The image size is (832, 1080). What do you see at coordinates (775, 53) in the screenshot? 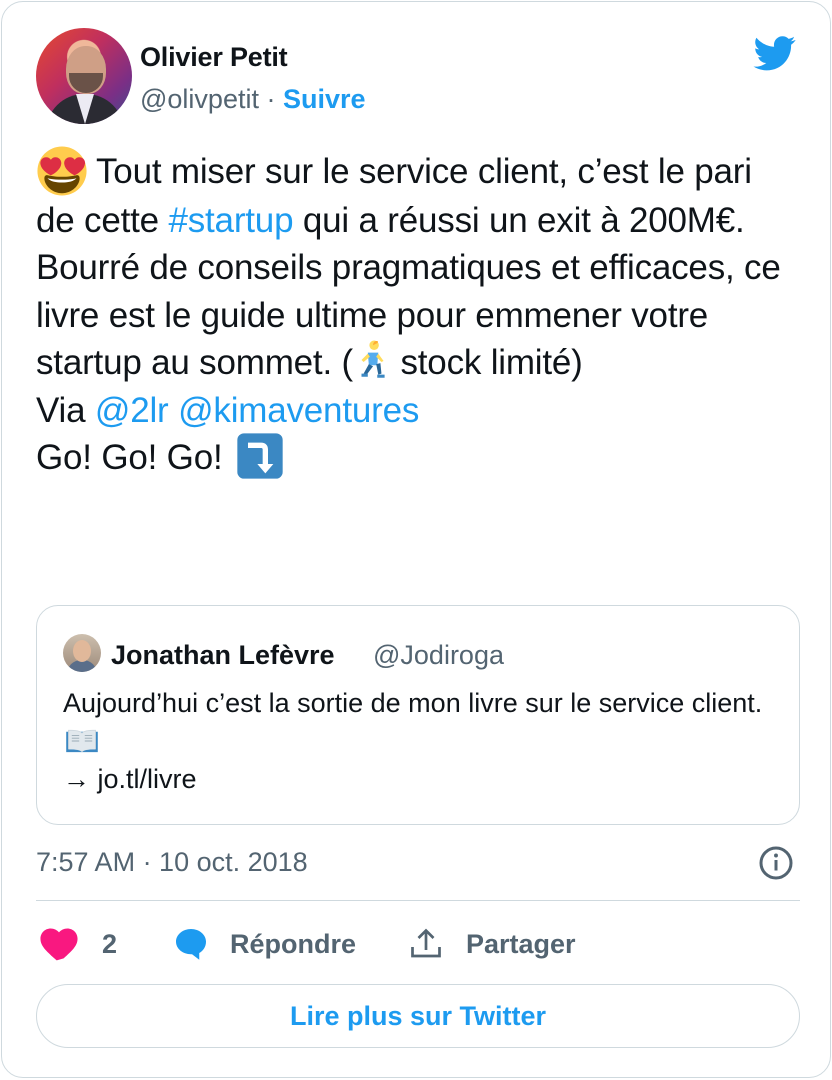
I see `twitter-bird-icon` at bounding box center [775, 53].